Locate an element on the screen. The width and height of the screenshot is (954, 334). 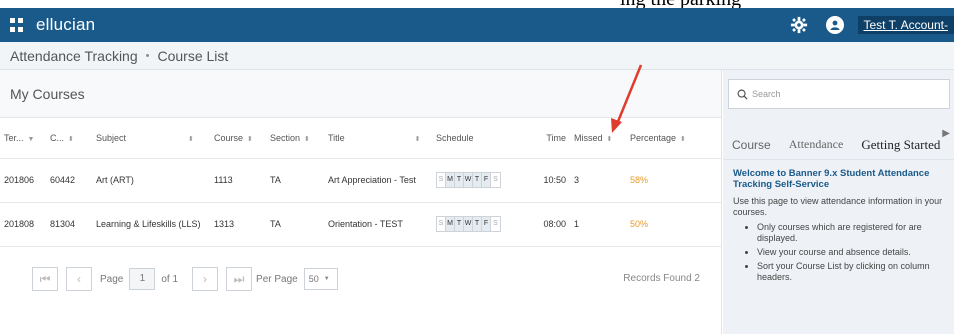
cell-term: 201808 is located at coordinates (23, 224).